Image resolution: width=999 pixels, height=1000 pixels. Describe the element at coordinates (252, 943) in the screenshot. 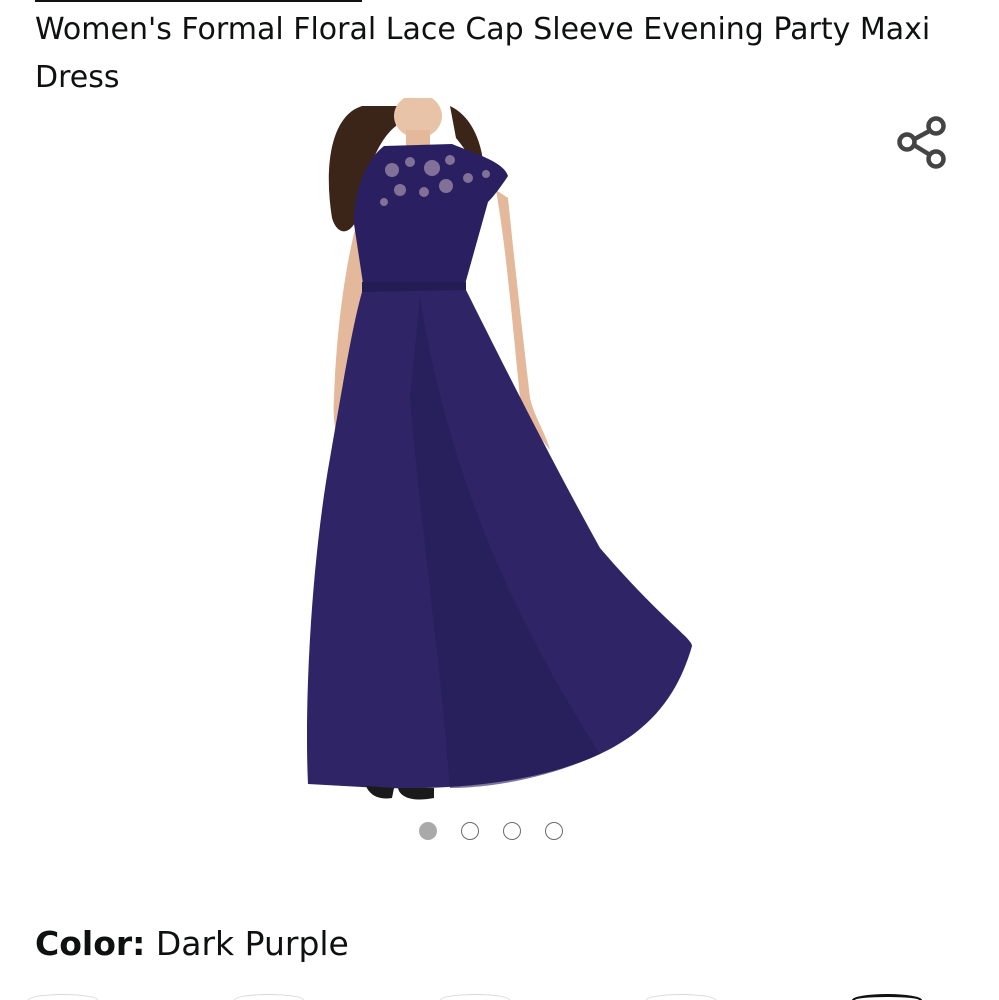

I see `color-value: Dark Purple` at that location.